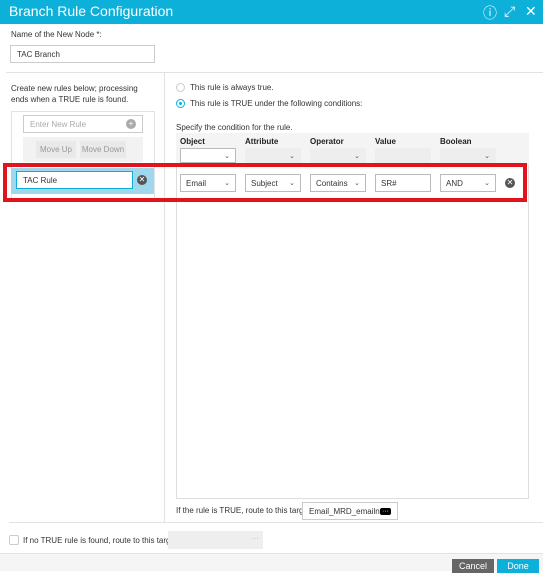 The image size is (543, 573). What do you see at coordinates (265, 182) in the screenshot?
I see `highlight-box` at bounding box center [265, 182].